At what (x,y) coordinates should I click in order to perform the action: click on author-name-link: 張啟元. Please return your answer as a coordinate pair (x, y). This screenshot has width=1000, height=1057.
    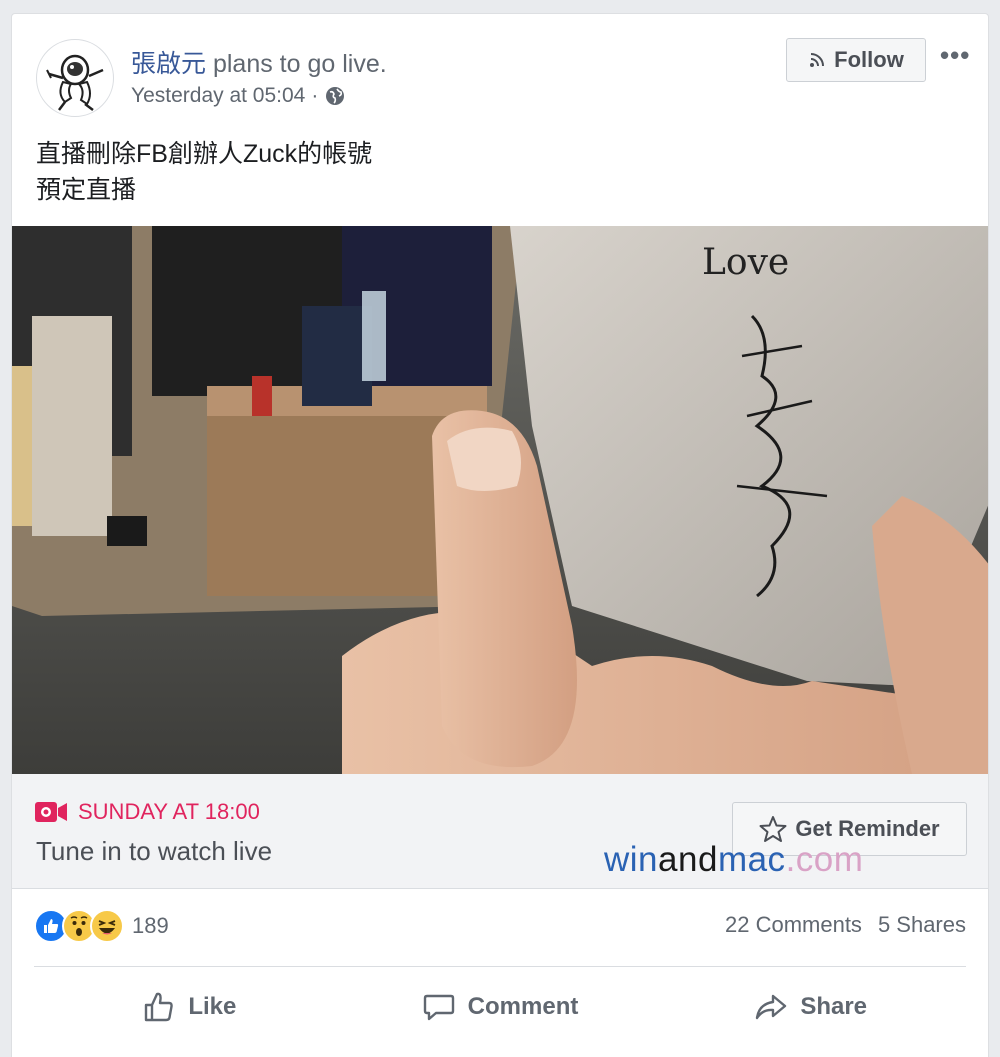
    Looking at the image, I should click on (168, 64).